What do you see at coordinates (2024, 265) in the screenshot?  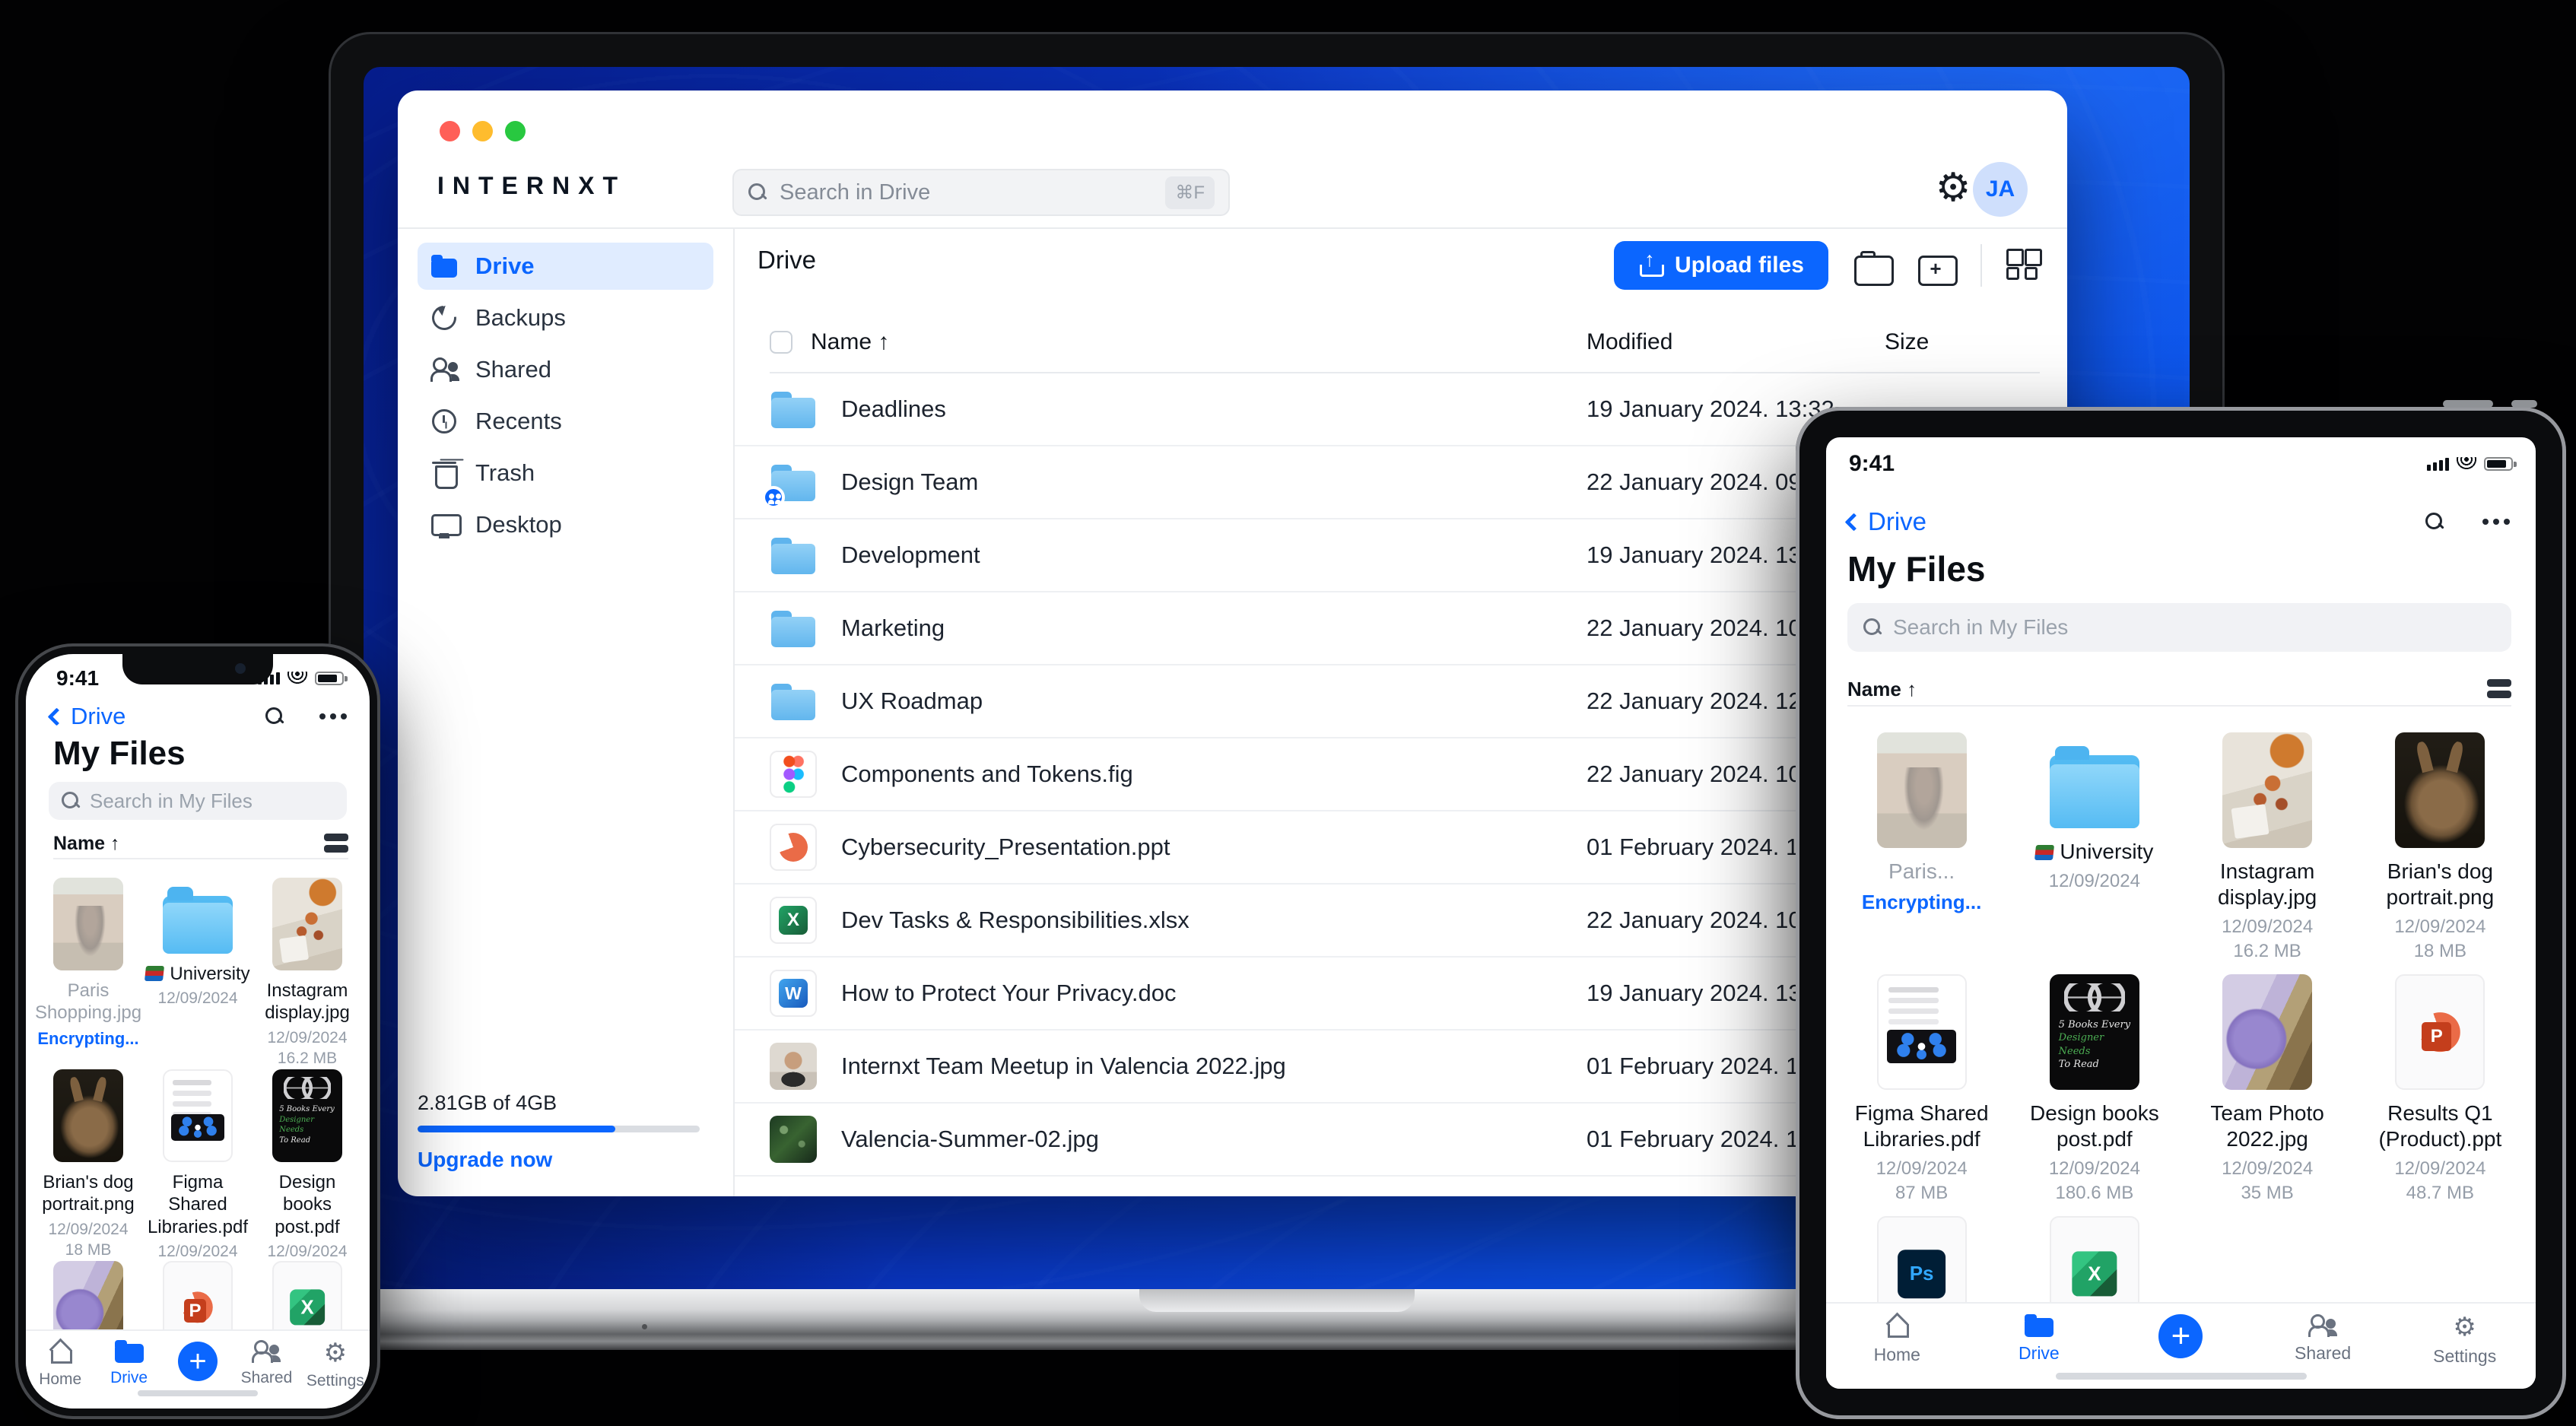 I see `grid-view-toggle-icon` at bounding box center [2024, 265].